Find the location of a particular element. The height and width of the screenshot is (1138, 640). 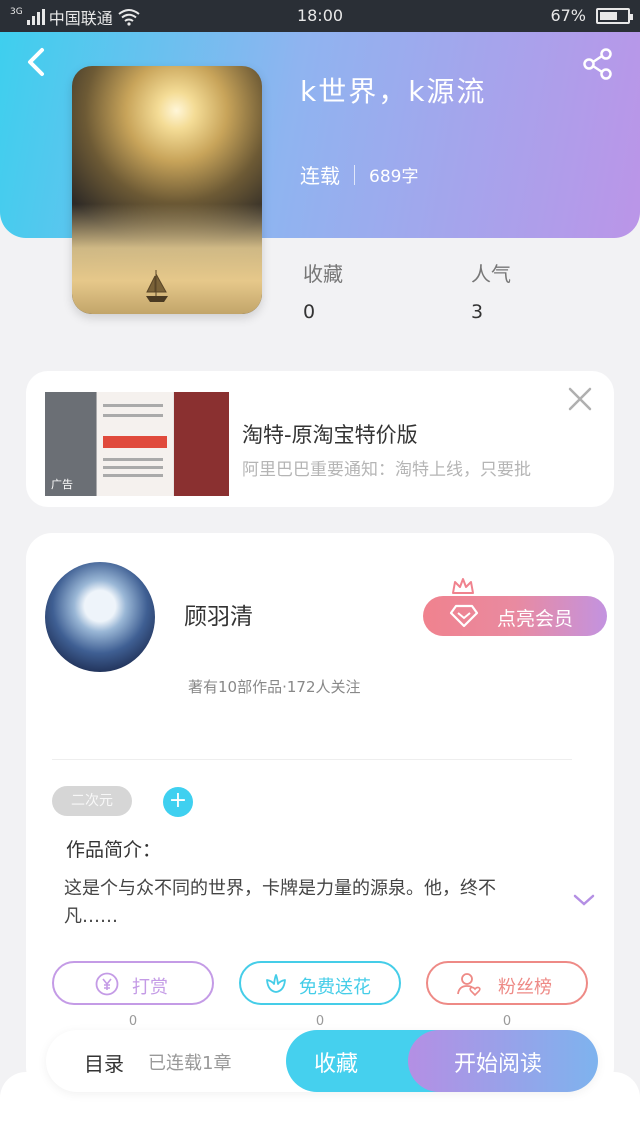

ad-card: 广告 淘特-原淘宝特价版 阿里巴巴重要通知：淘特上线，只要批 is located at coordinates (320, 439).